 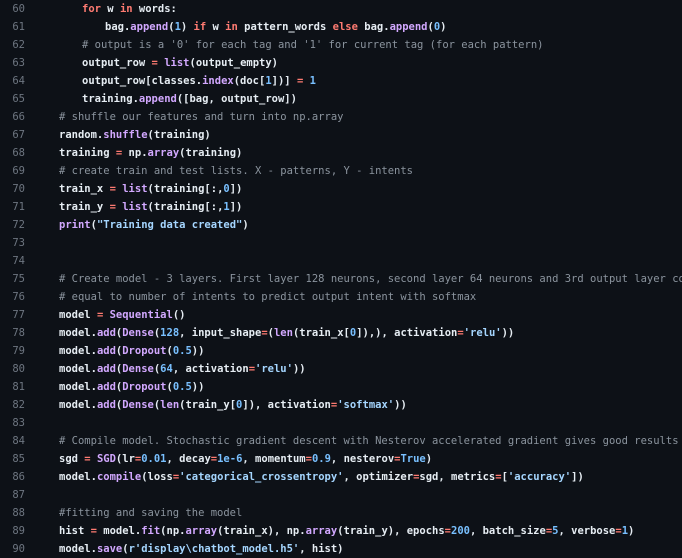 What do you see at coordinates (150, 513) in the screenshot?
I see `code-text: #fitting and saving the model` at bounding box center [150, 513].